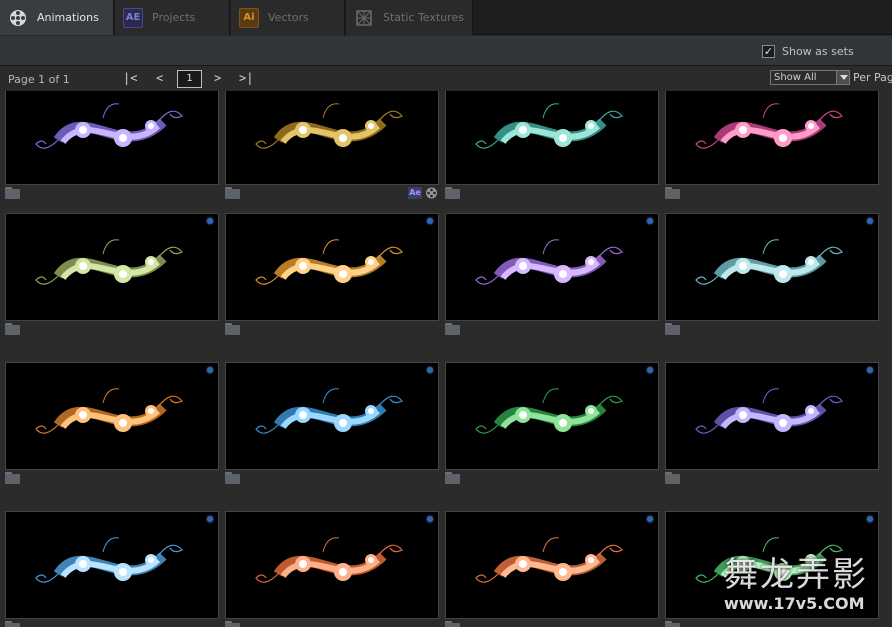 This screenshot has width=892, height=627. Describe the element at coordinates (818, 51) in the screenshot. I see `show-as-sets-label: Show as sets` at that location.